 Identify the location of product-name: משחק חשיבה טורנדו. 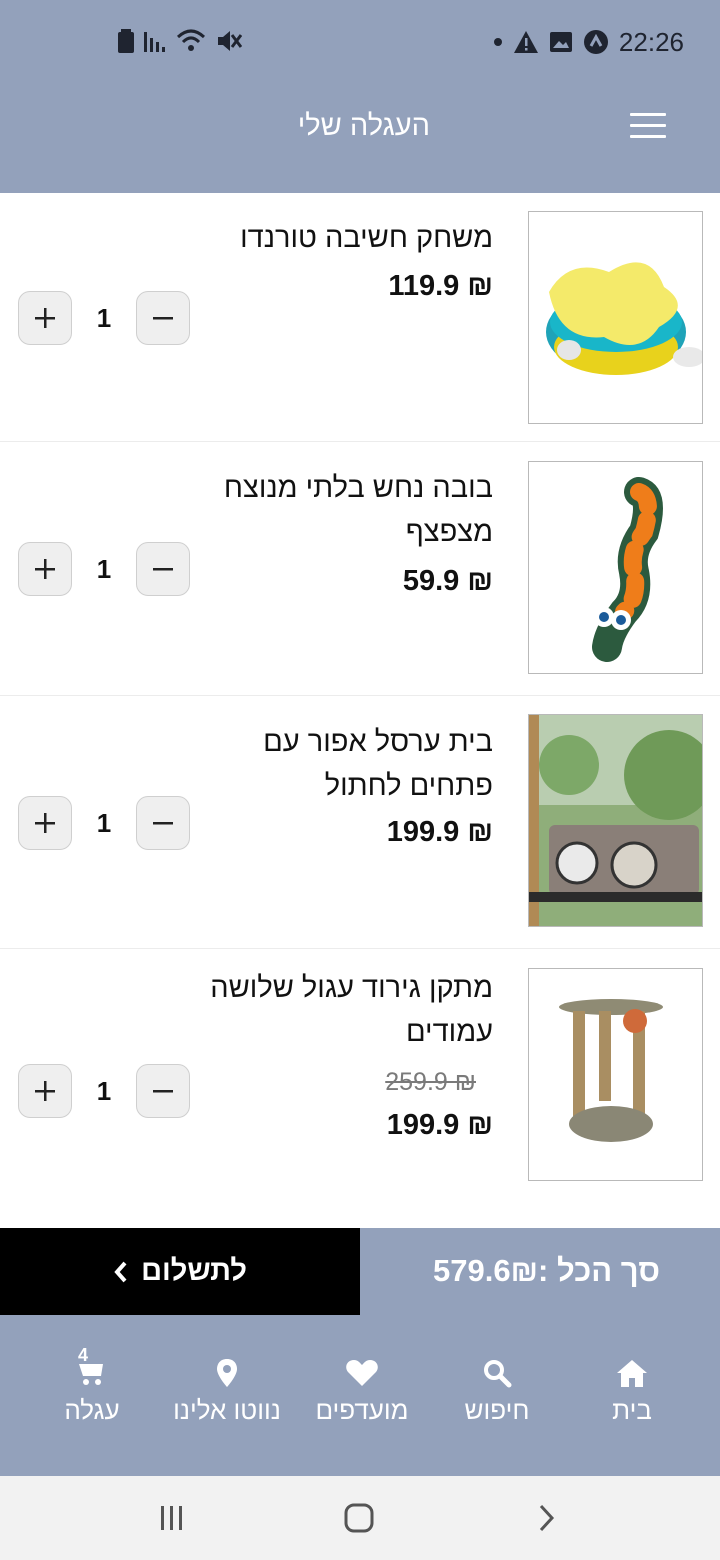
(343, 238).